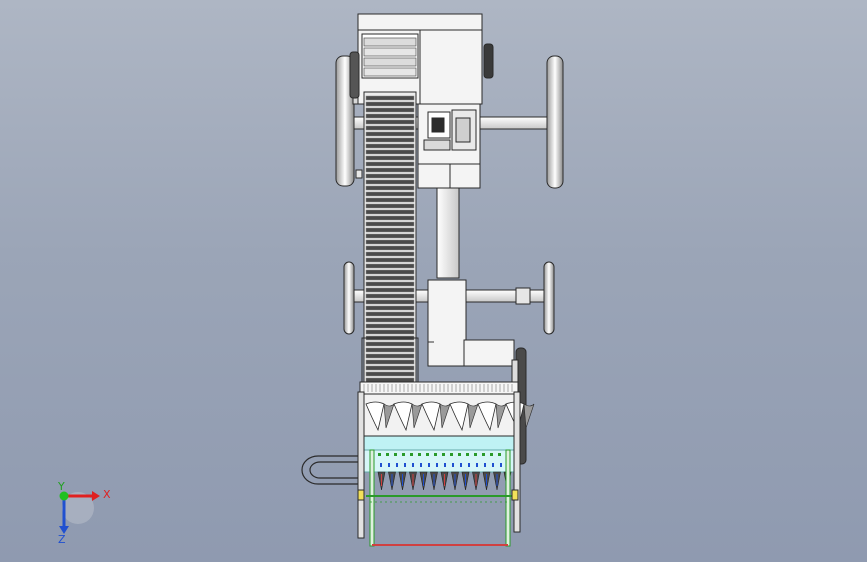 Image resolution: width=867 pixels, height=562 pixels. What do you see at coordinates (449, 146) in the screenshot?
I see `gearbox` at bounding box center [449, 146].